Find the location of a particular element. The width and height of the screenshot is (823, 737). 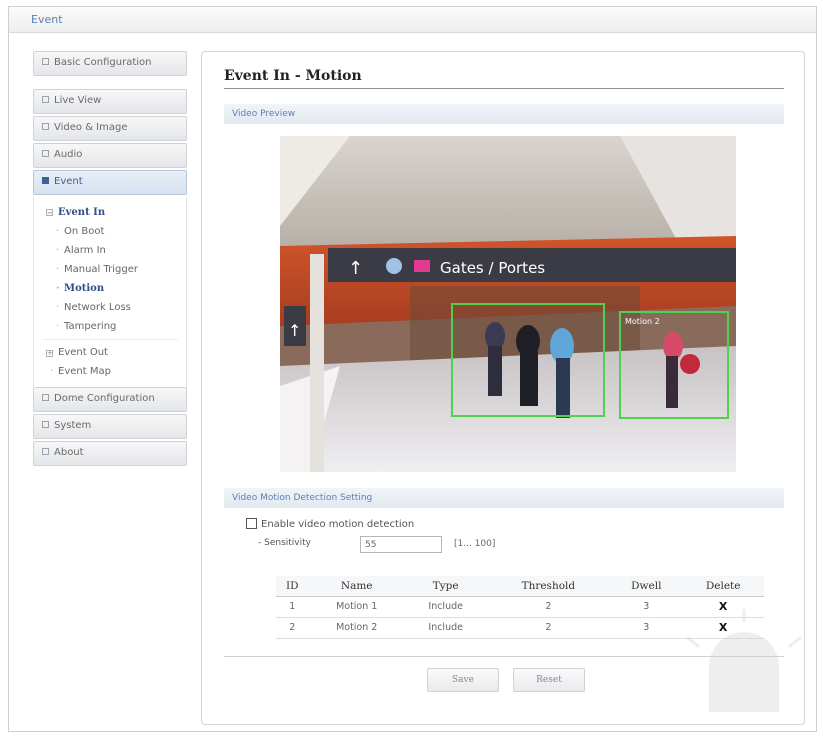

sidebar-item-video-image: Video & Image is located at coordinates (110, 128).